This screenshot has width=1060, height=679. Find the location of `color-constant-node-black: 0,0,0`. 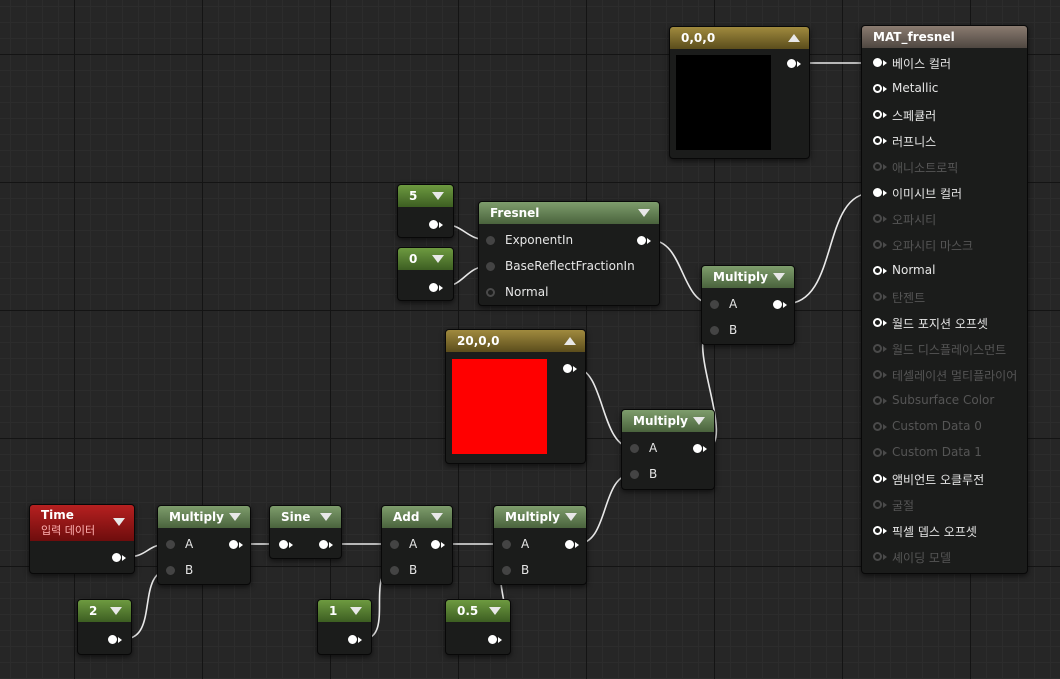

color-constant-node-black: 0,0,0 is located at coordinates (739, 92).